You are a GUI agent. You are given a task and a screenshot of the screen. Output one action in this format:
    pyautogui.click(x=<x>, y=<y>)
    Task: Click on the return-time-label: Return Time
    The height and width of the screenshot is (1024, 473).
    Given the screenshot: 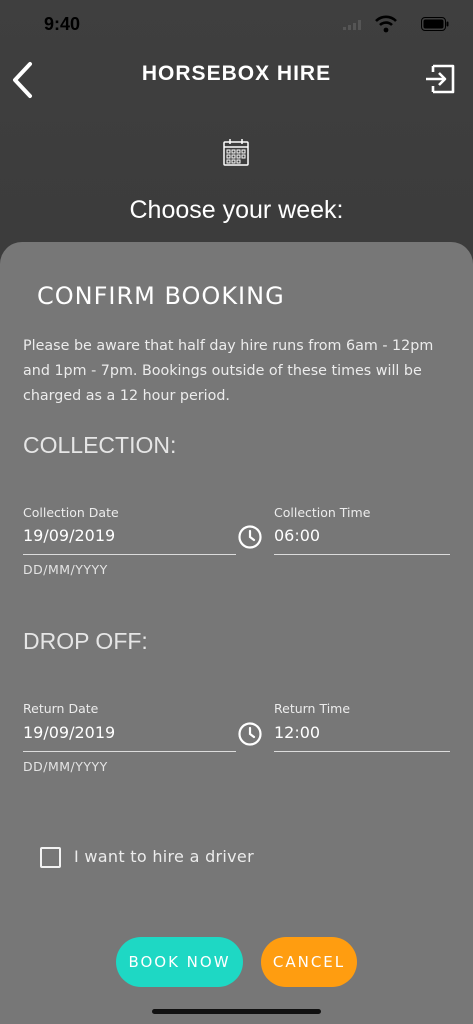 What is the action you would take?
    pyautogui.click(x=312, y=708)
    